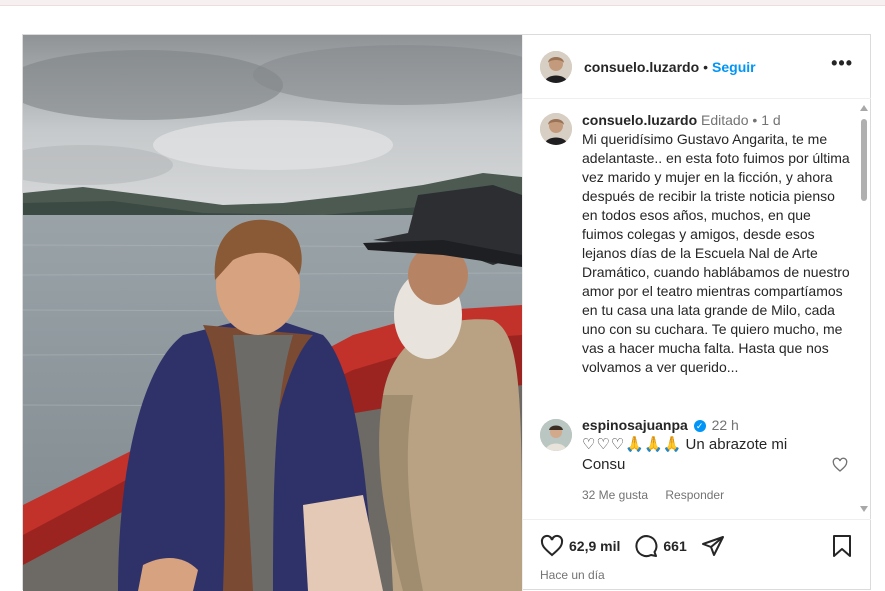 This screenshot has height=591, width=885. What do you see at coordinates (653, 444) in the screenshot?
I see `comment-prayers: 🙏🙏🙏` at bounding box center [653, 444].